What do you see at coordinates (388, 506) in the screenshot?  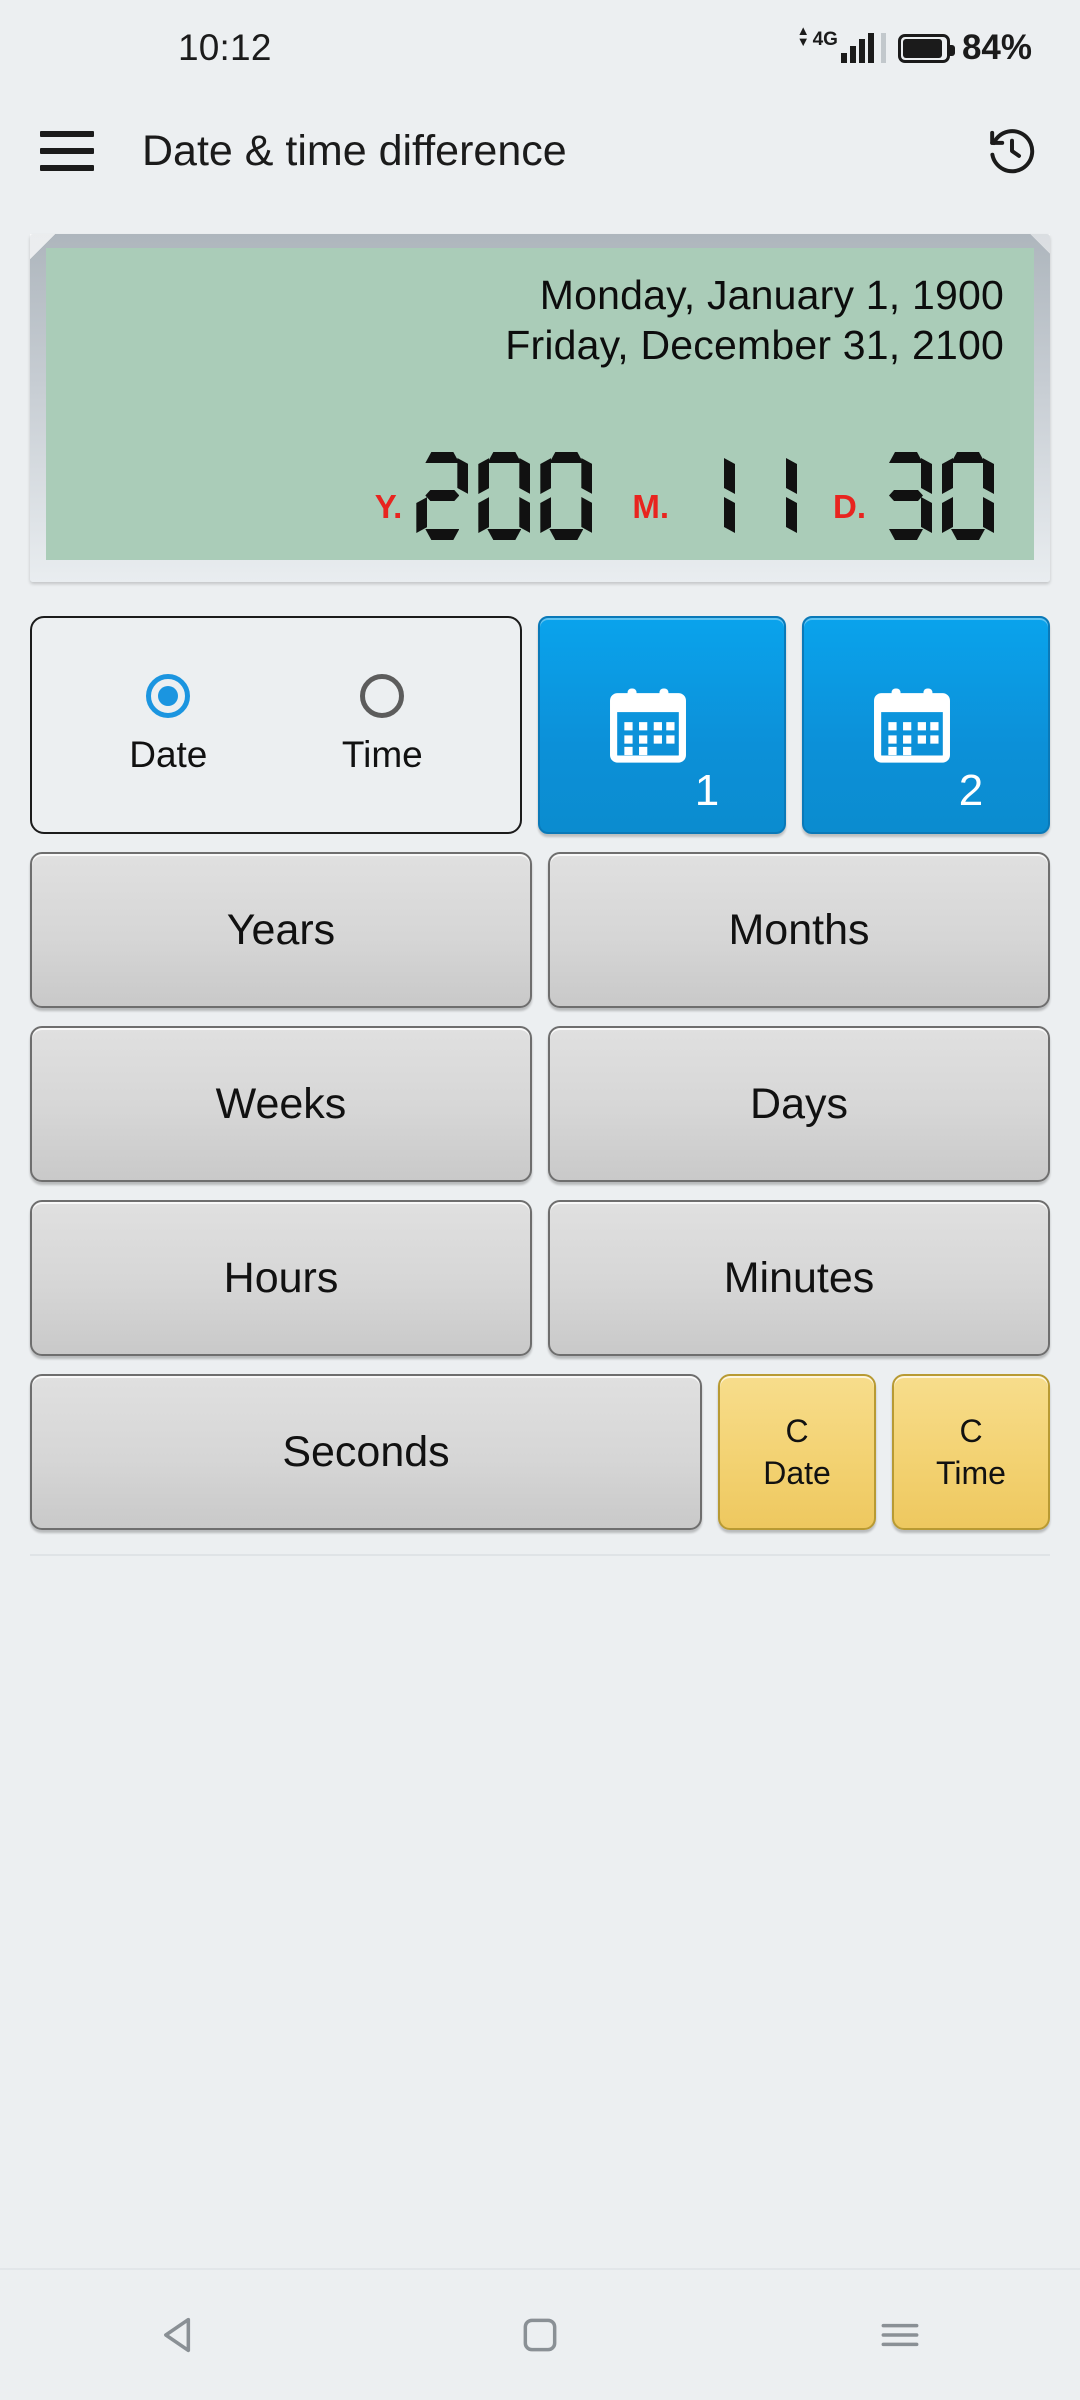 I see `segment-unit-years: Y.` at bounding box center [388, 506].